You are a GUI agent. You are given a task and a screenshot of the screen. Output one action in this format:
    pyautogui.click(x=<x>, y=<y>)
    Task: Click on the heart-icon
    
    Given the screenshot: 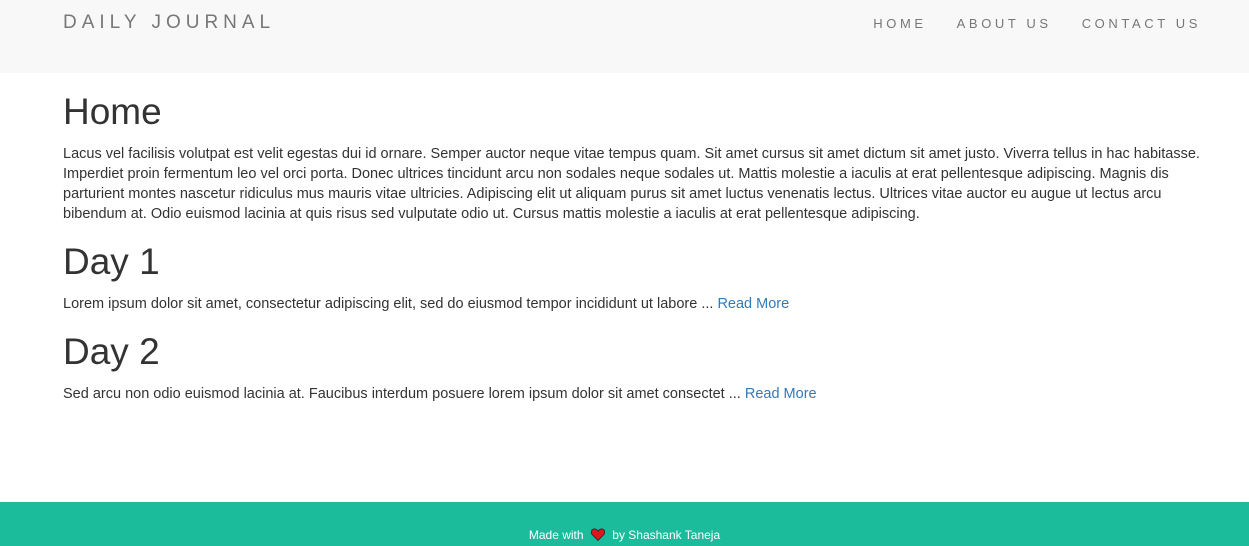 What is the action you would take?
    pyautogui.click(x=598, y=536)
    